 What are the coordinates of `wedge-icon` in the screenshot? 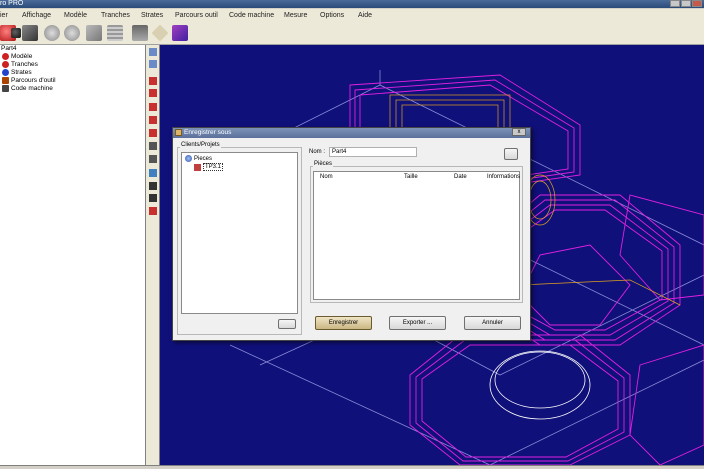 It's located at (94, 33).